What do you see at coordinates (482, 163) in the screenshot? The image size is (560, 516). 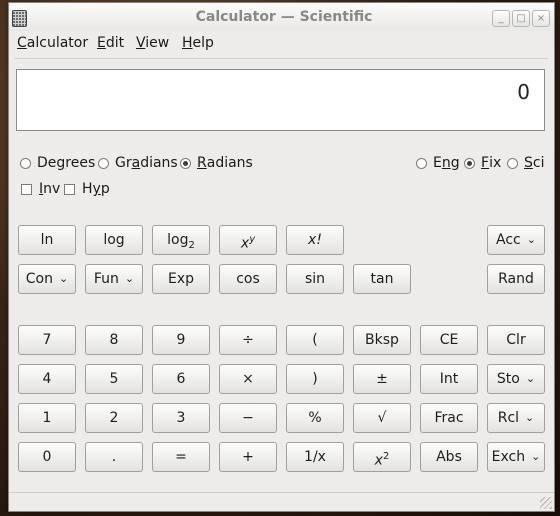 I see `radio-fix: Fix` at bounding box center [482, 163].